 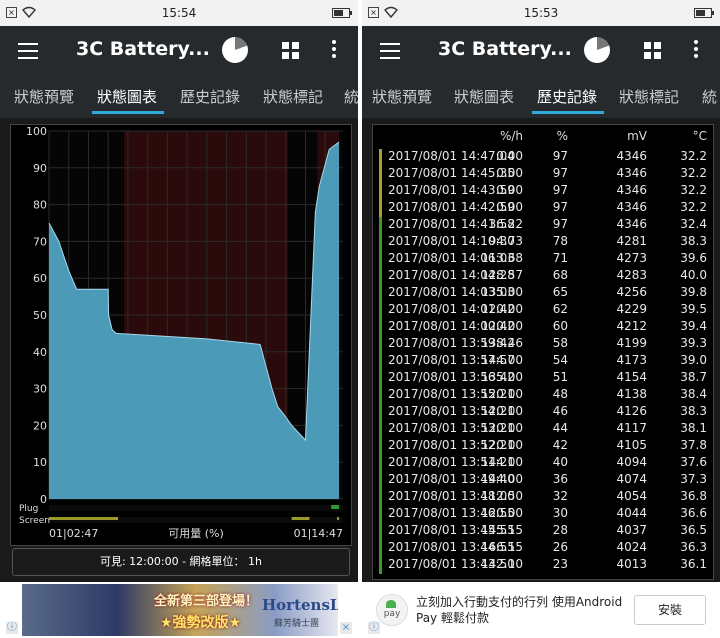 What do you see at coordinates (543, 361) in the screenshot?
I see `table-row: 2017/08/01 13:57:57 144.00 54 4173 39.0` at bounding box center [543, 361].